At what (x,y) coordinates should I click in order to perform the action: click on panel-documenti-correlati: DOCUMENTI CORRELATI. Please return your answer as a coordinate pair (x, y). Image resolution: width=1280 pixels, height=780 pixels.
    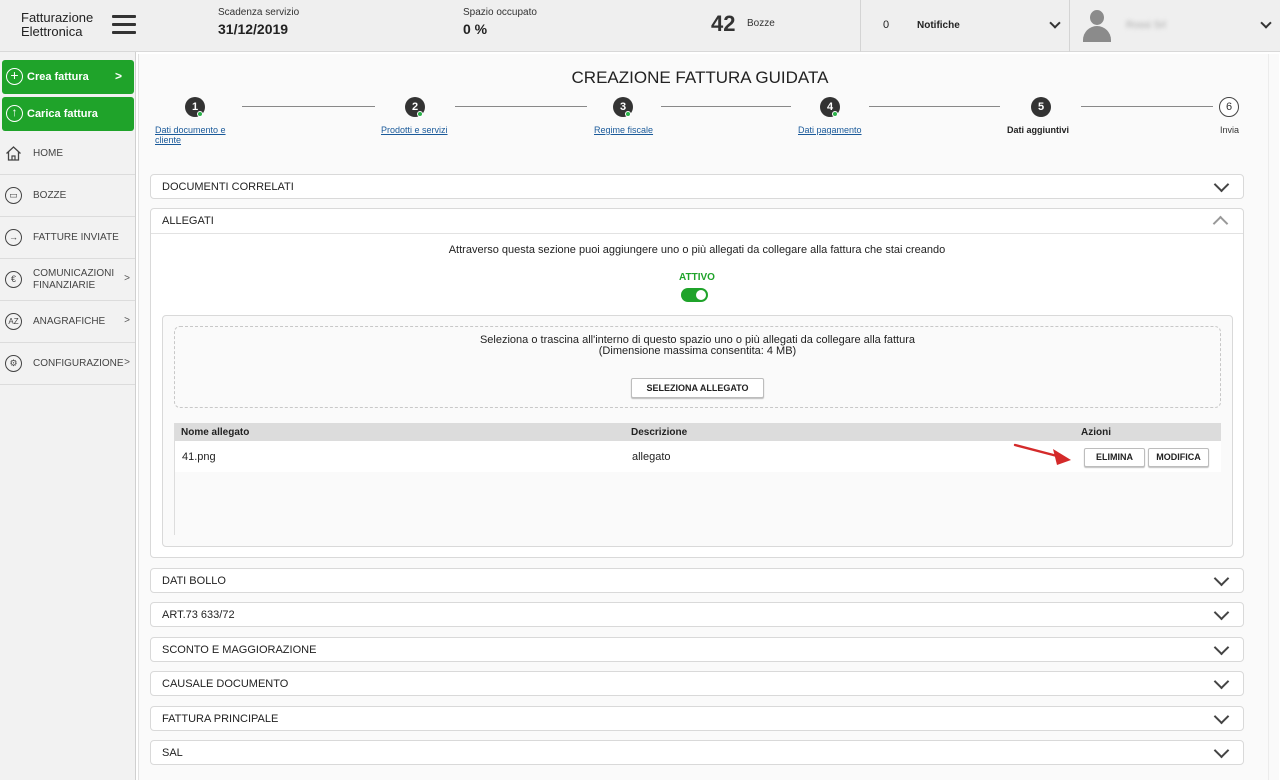
    Looking at the image, I should click on (697, 186).